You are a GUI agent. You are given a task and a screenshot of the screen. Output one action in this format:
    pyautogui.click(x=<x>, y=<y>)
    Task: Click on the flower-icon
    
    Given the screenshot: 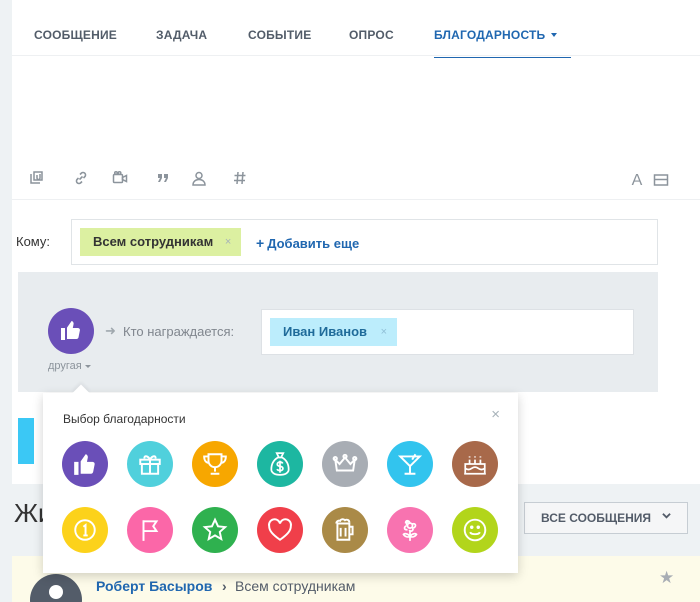 What is the action you would take?
    pyautogui.click(x=410, y=530)
    